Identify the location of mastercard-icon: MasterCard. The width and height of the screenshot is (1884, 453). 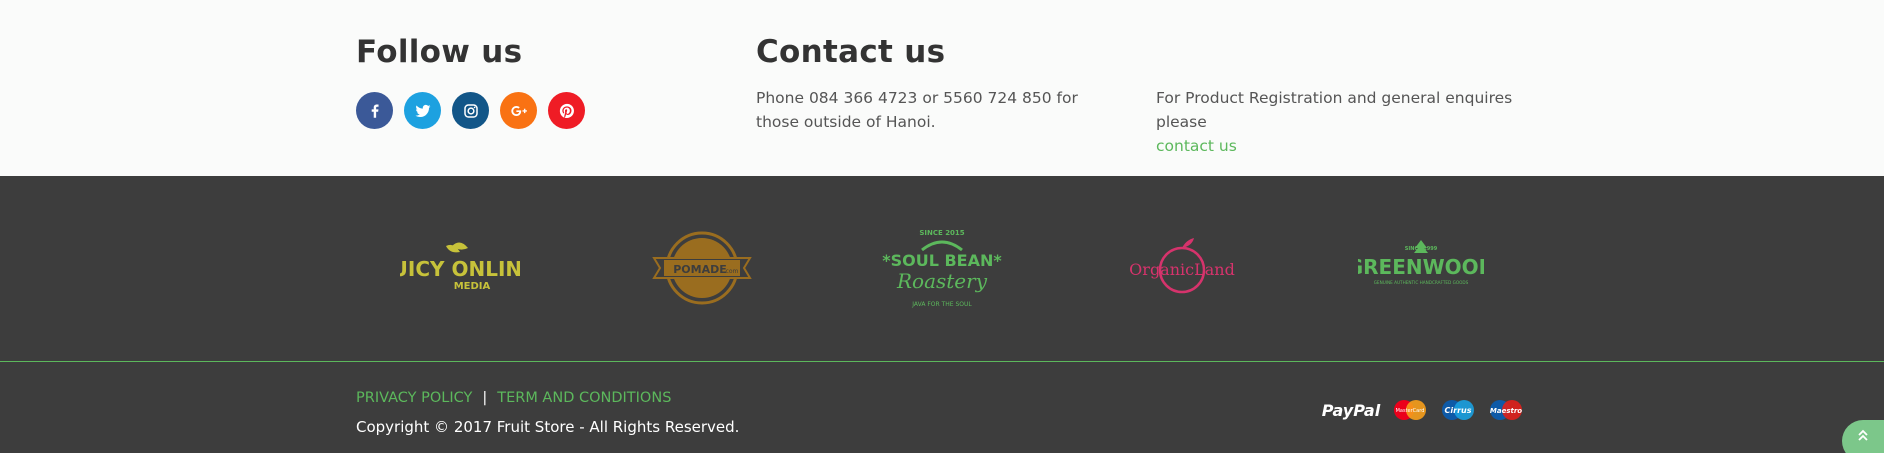
(1410, 410).